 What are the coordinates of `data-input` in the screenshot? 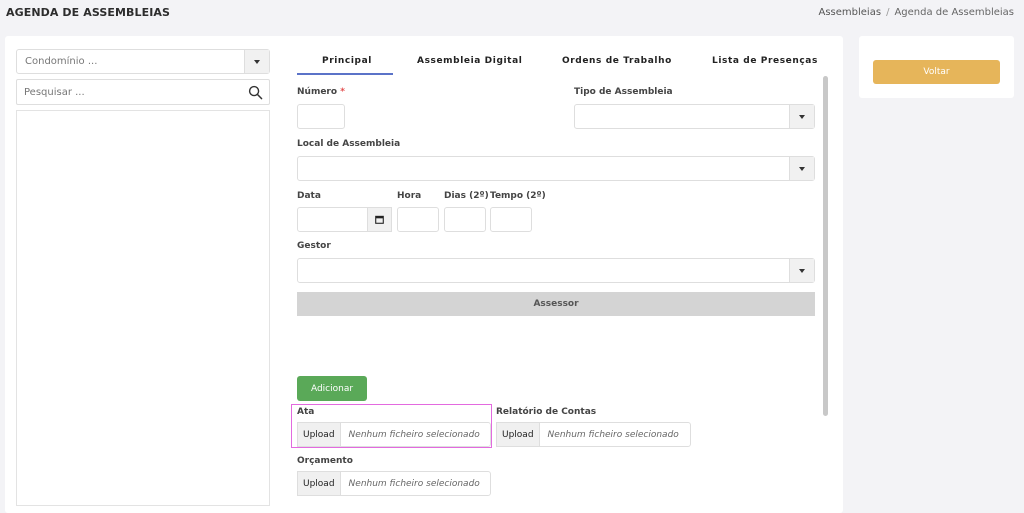 It's located at (332, 219).